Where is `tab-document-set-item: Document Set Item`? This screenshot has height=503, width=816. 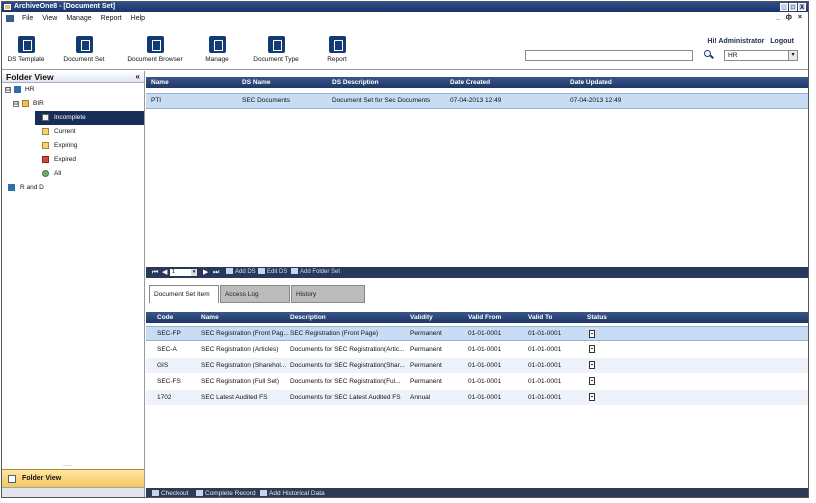 tab-document-set-item: Document Set Item is located at coordinates (184, 294).